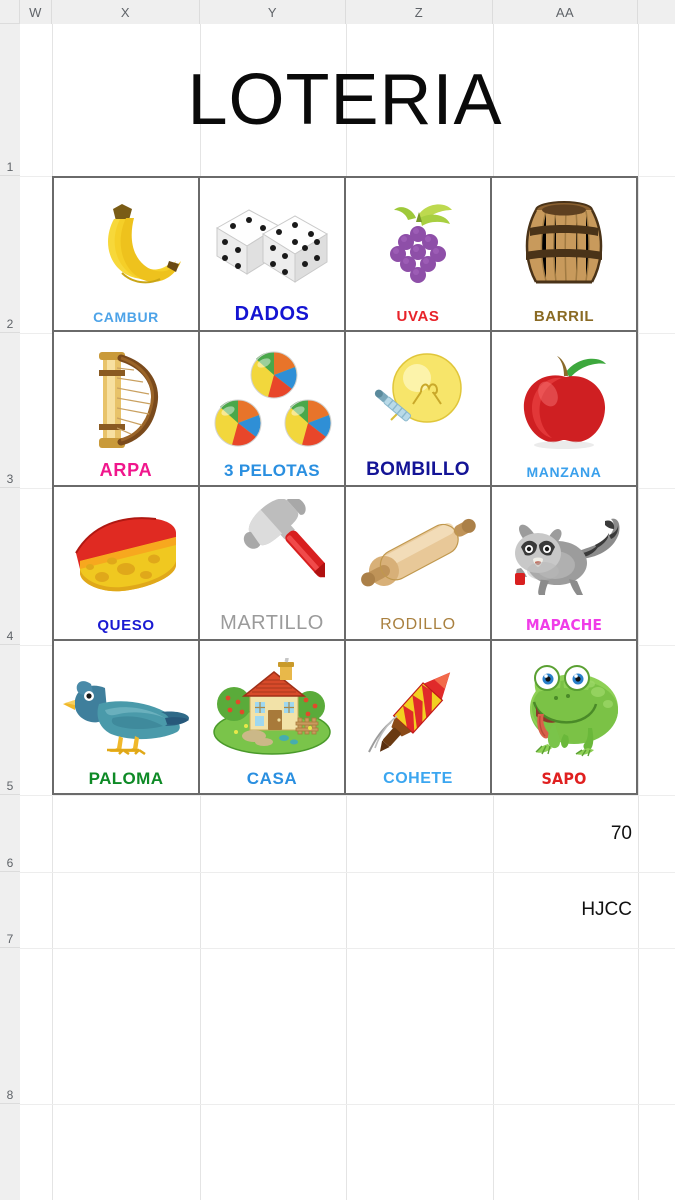 The width and height of the screenshot is (675, 1200). Describe the element at coordinates (564, 317) in the screenshot. I see `loteria-card-label: BARRIL` at that location.